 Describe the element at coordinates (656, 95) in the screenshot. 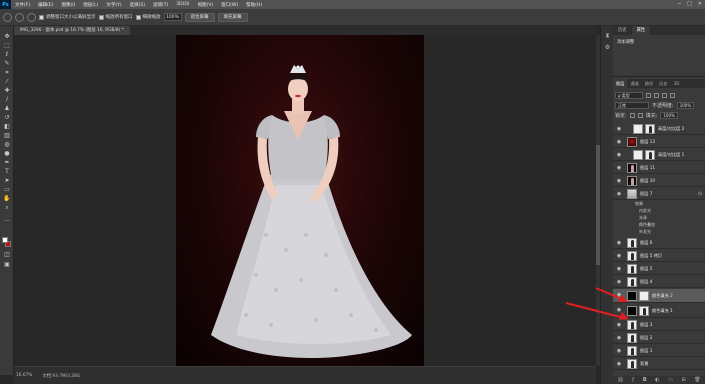

I see `adjust-filter-icon` at that location.